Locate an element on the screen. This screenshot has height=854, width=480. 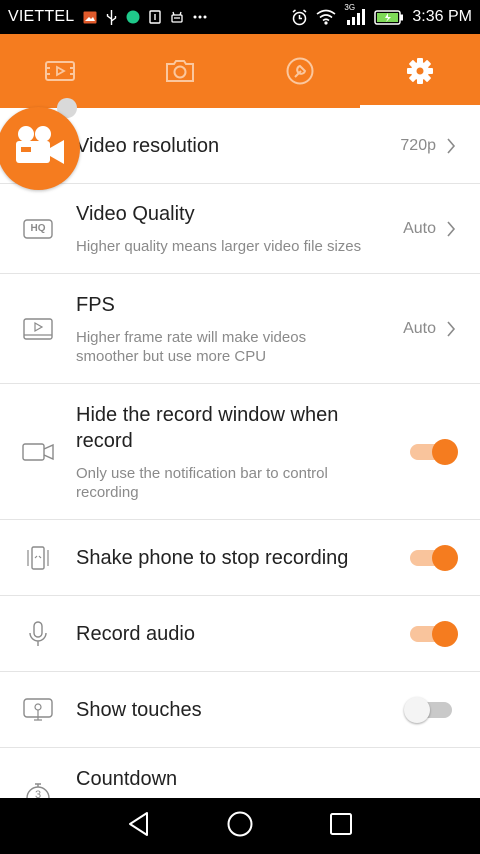
hide-window-toggle is located at coordinates (434, 451).